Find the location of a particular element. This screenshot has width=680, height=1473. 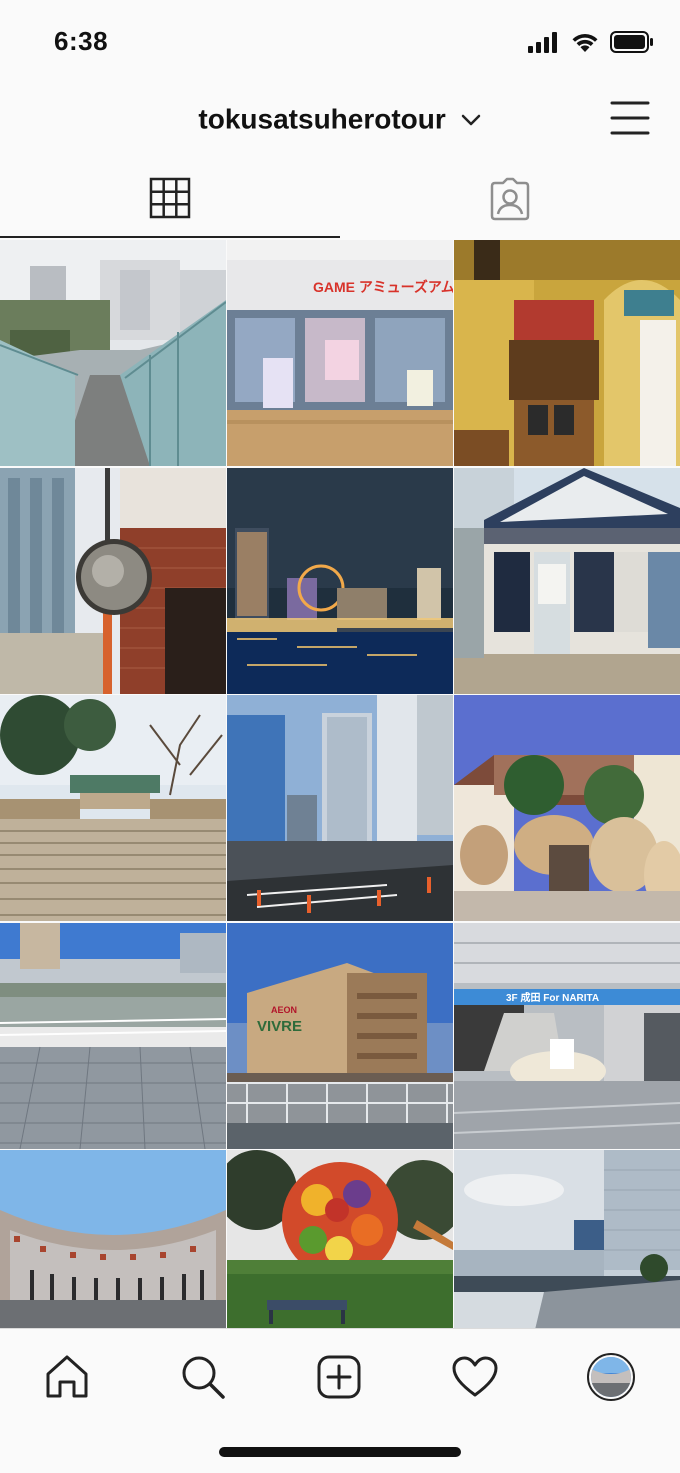

post-image: AEON VIVRE is located at coordinates (340, 1035).